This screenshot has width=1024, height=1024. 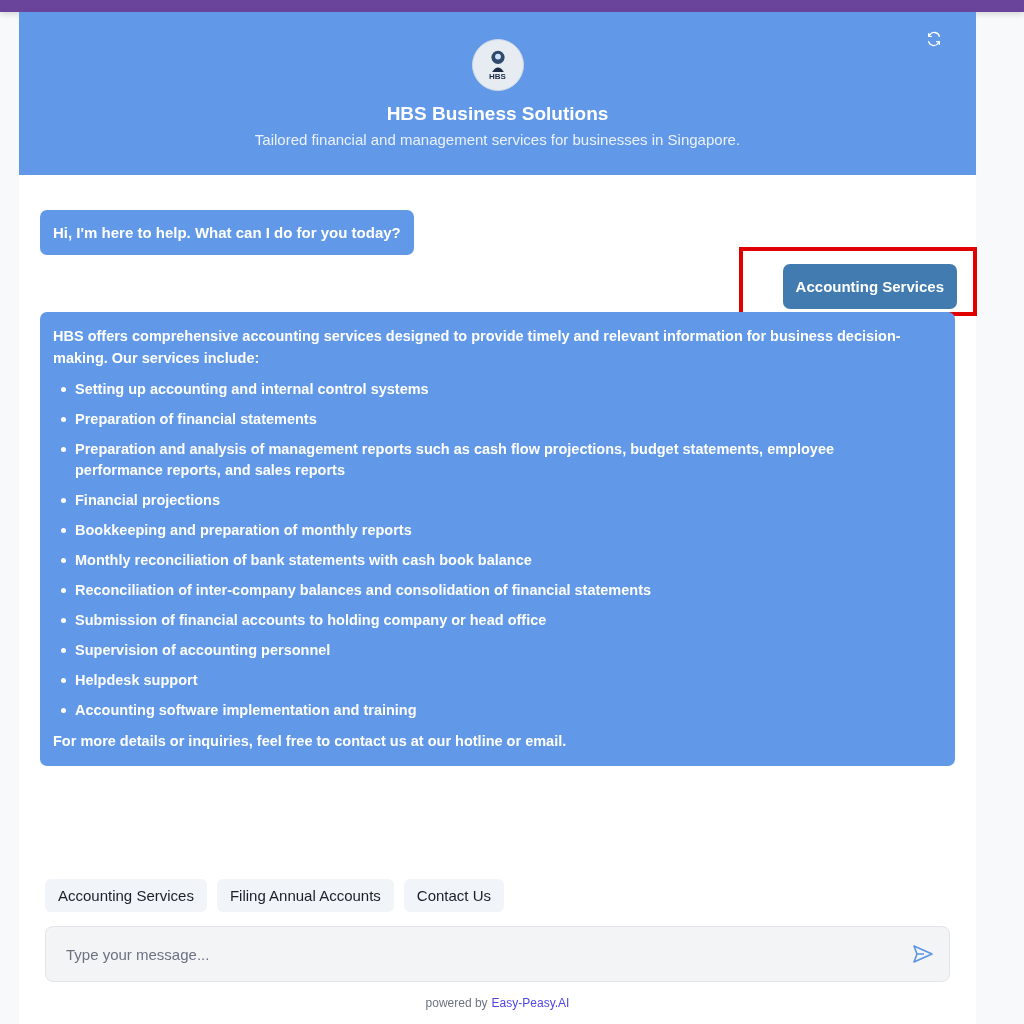 What do you see at coordinates (455, 460) in the screenshot?
I see `list-item: Preparation and analysis of management reports such as cash flow projections, budget statements, employee performance reports, and sales reports` at bounding box center [455, 460].